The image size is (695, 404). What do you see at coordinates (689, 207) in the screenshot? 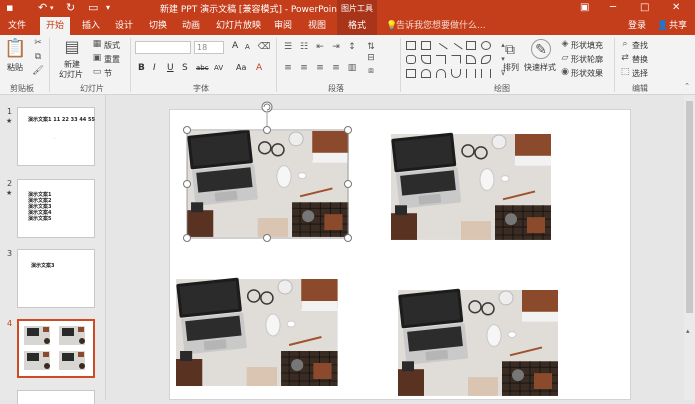
I see `scrollbar-thumb` at bounding box center [689, 207].